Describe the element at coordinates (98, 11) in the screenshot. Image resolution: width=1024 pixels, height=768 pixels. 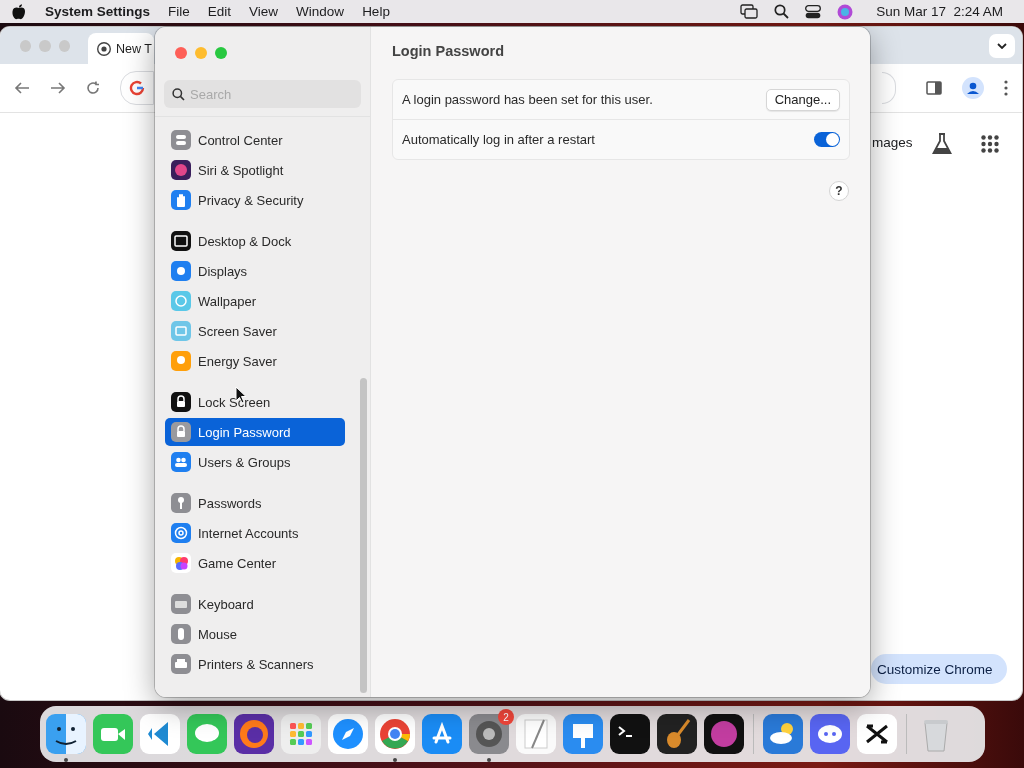
I see `app-menu: System Settings` at that location.